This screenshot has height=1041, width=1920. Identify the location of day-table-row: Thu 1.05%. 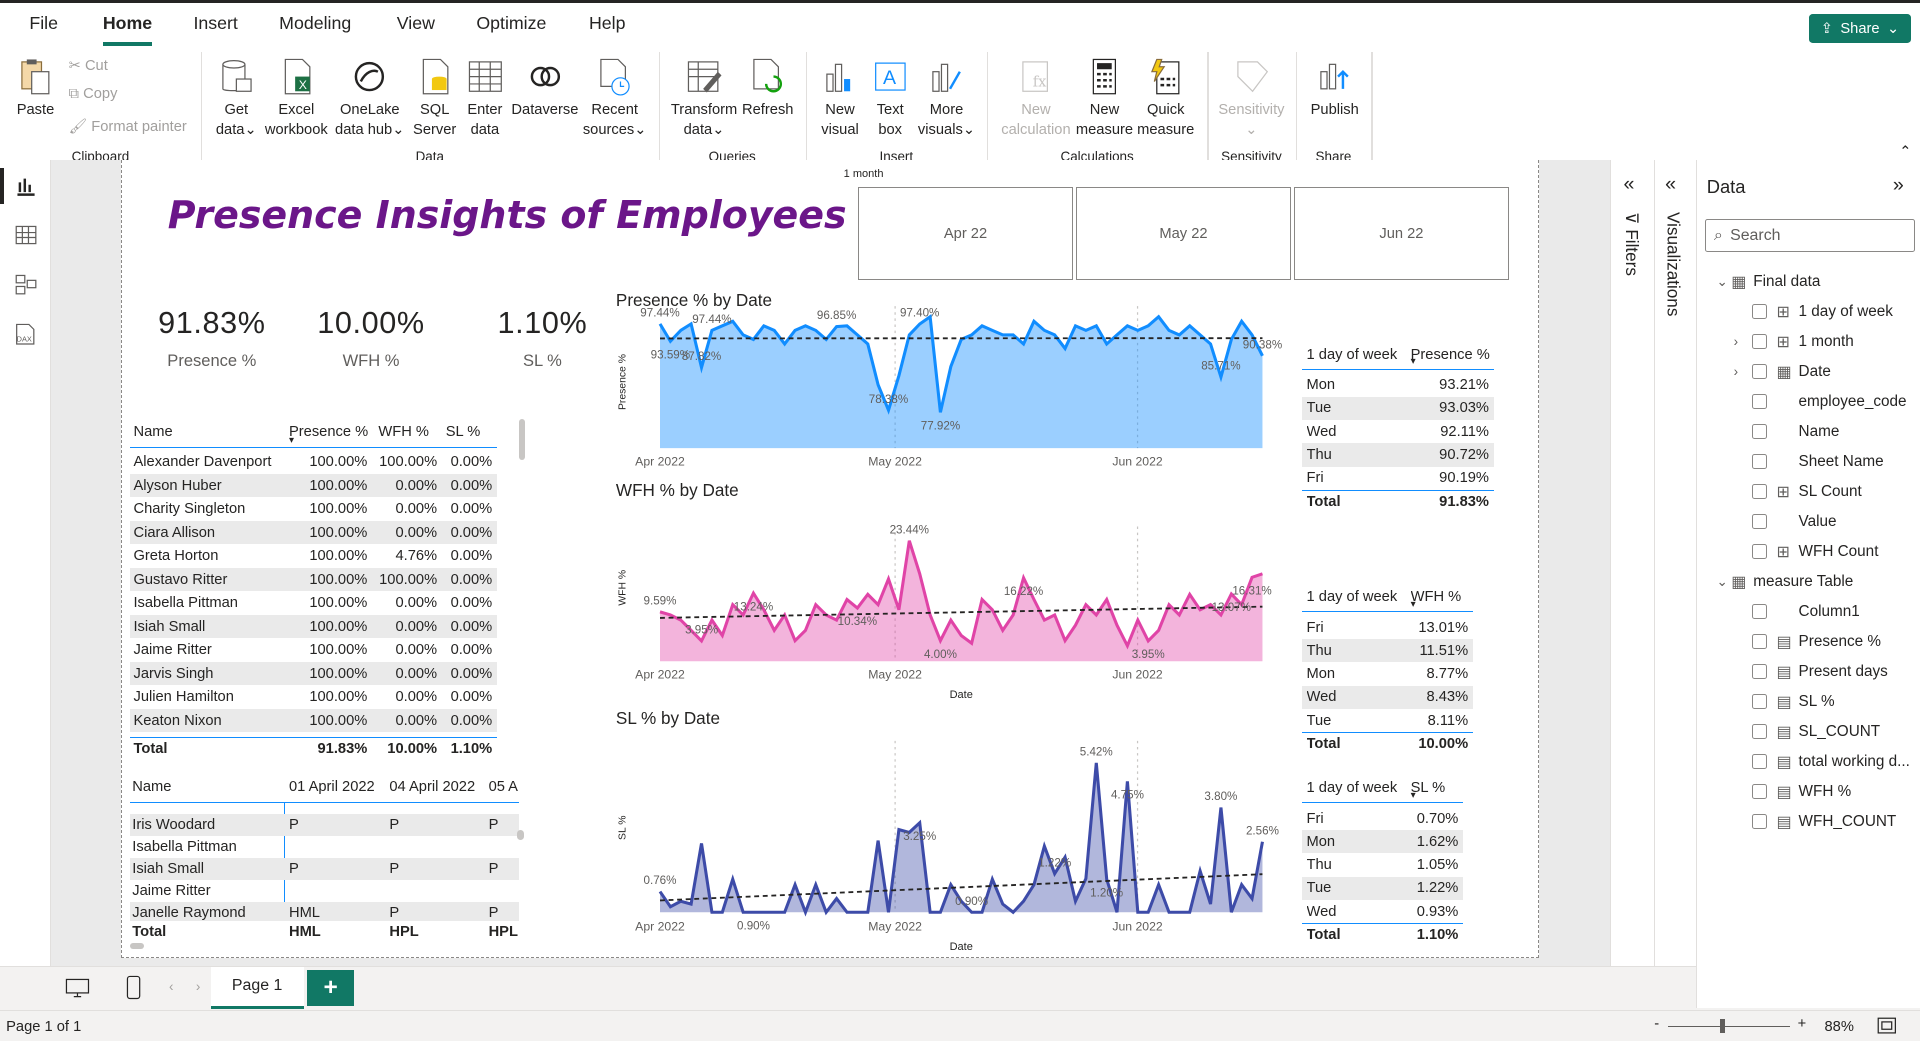
(1383, 864).